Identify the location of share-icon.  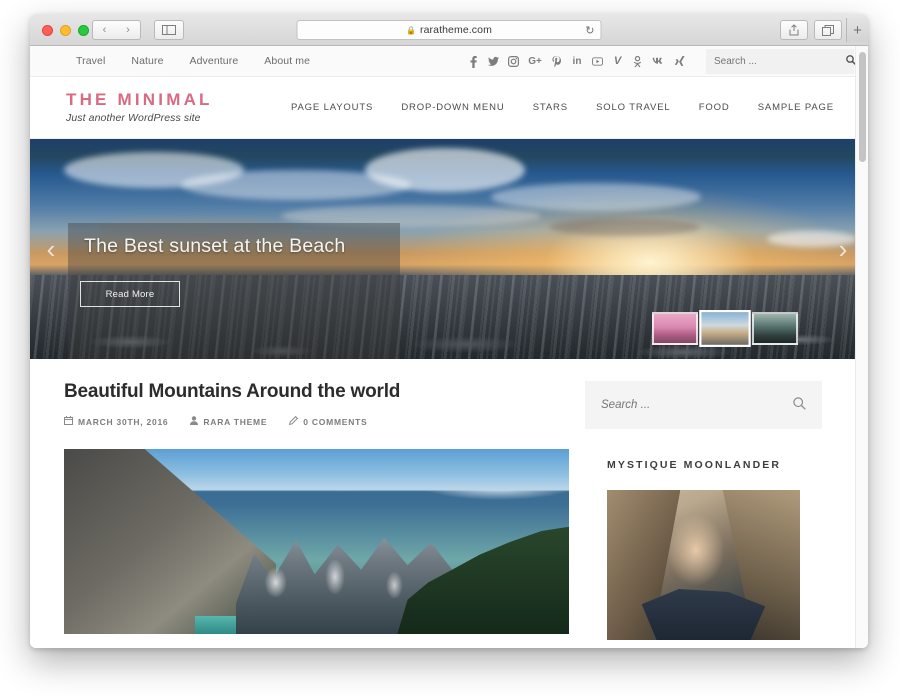
(794, 30).